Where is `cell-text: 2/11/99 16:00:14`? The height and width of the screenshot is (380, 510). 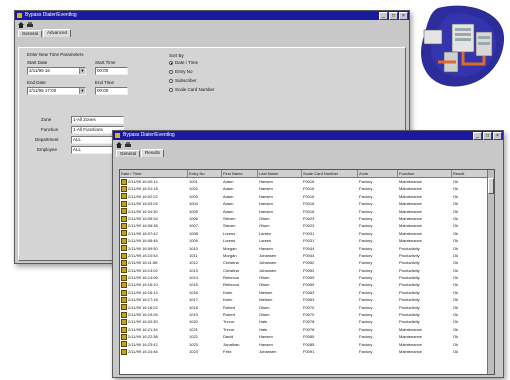 cell-text: 2/11/99 16:00:14 is located at coordinates (143, 181).